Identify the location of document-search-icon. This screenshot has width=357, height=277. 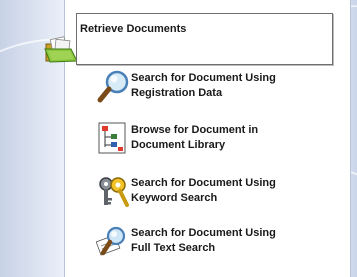
(111, 241).